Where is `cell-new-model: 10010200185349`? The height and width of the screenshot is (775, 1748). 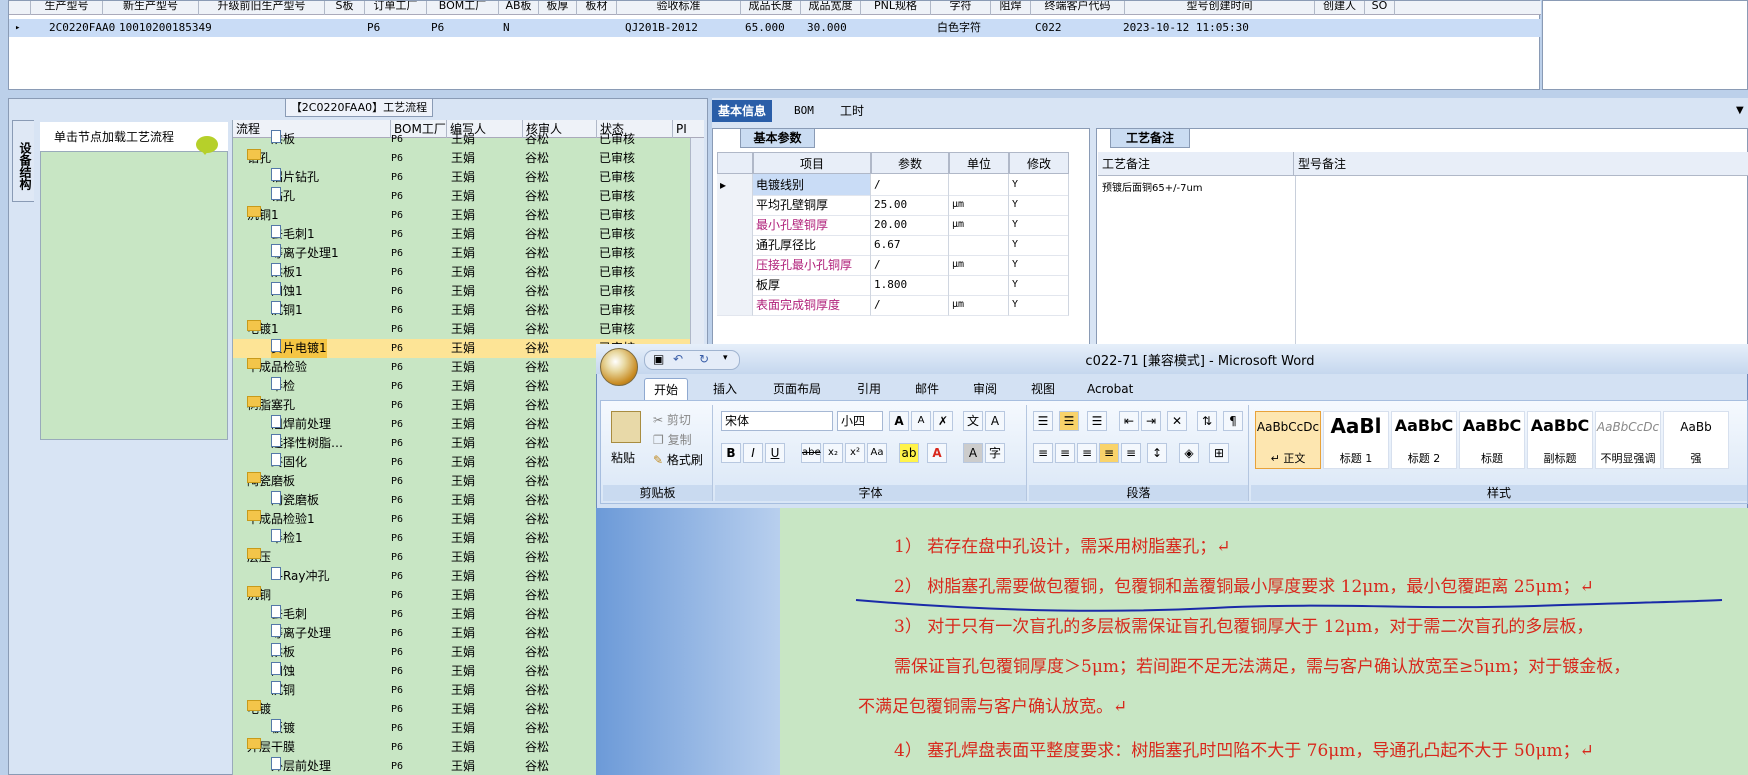 cell-new-model: 10010200185349 is located at coordinates (164, 28).